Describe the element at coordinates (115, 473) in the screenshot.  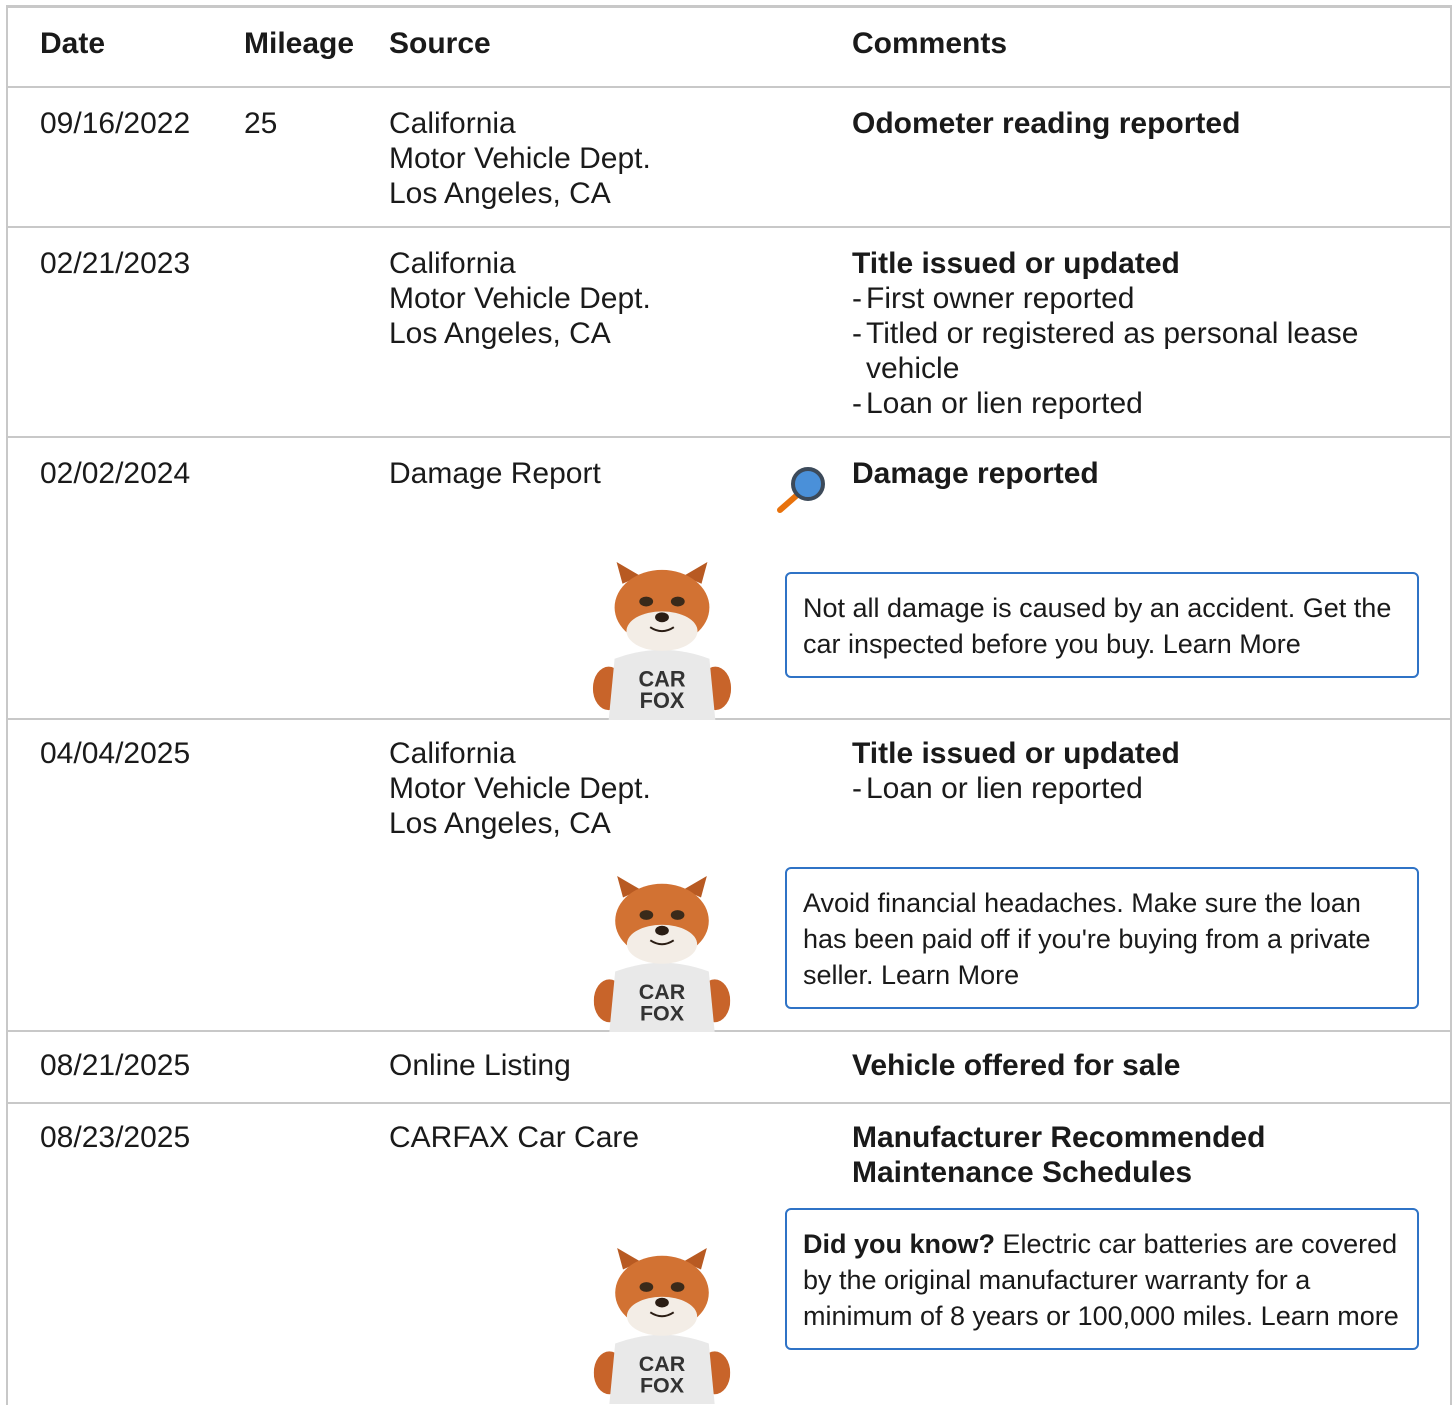
I see `row-date: 02/02/2024` at that location.